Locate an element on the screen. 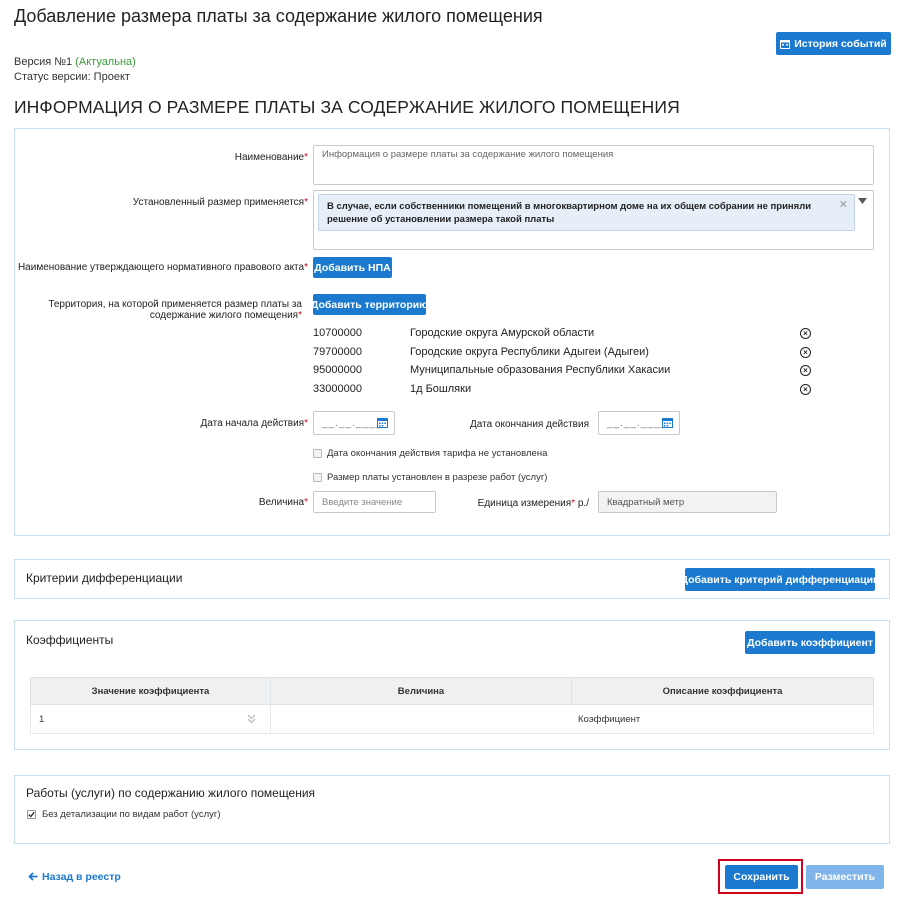 Image resolution: width=902 pixels, height=901 pixels. territory-row: 33000000 1д Бошляки × is located at coordinates (563, 391).